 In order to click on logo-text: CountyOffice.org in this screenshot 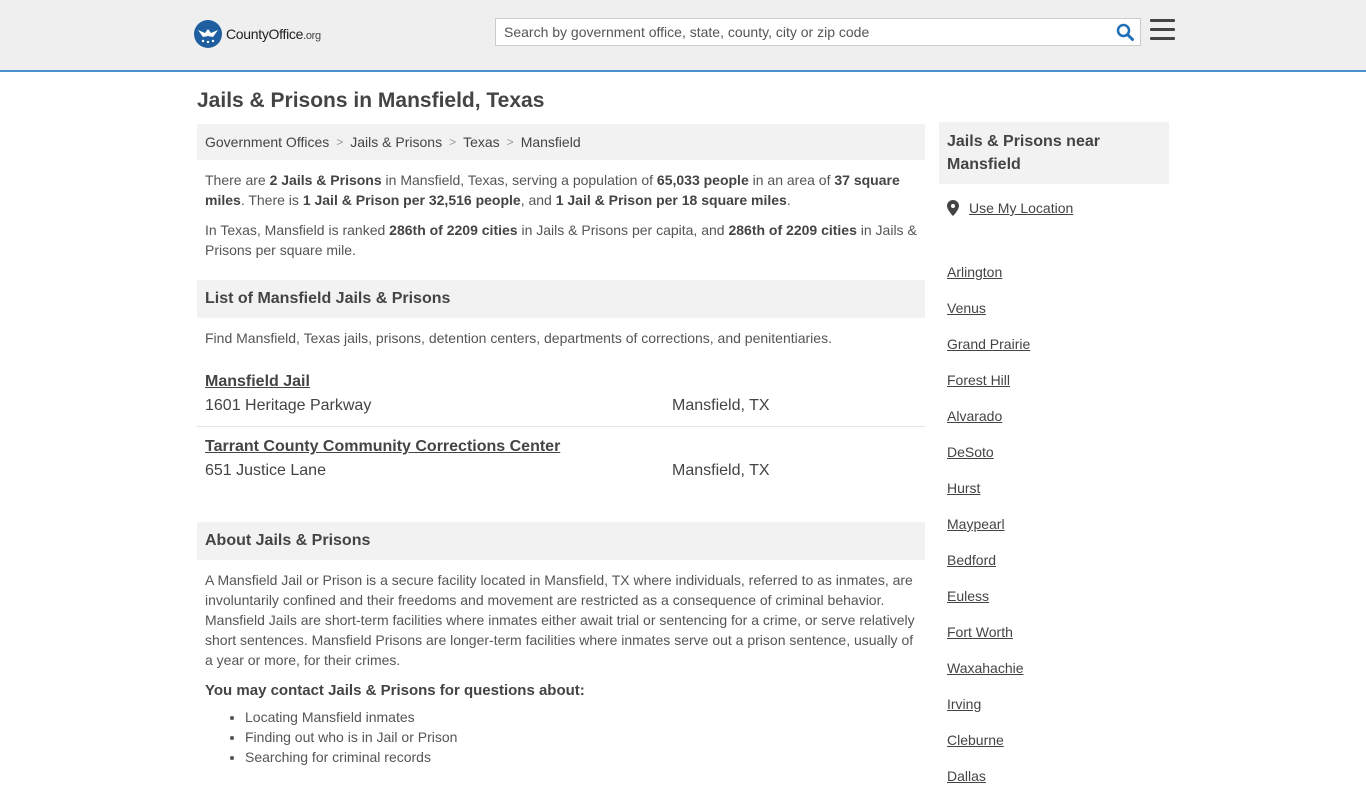, I will do `click(273, 34)`.